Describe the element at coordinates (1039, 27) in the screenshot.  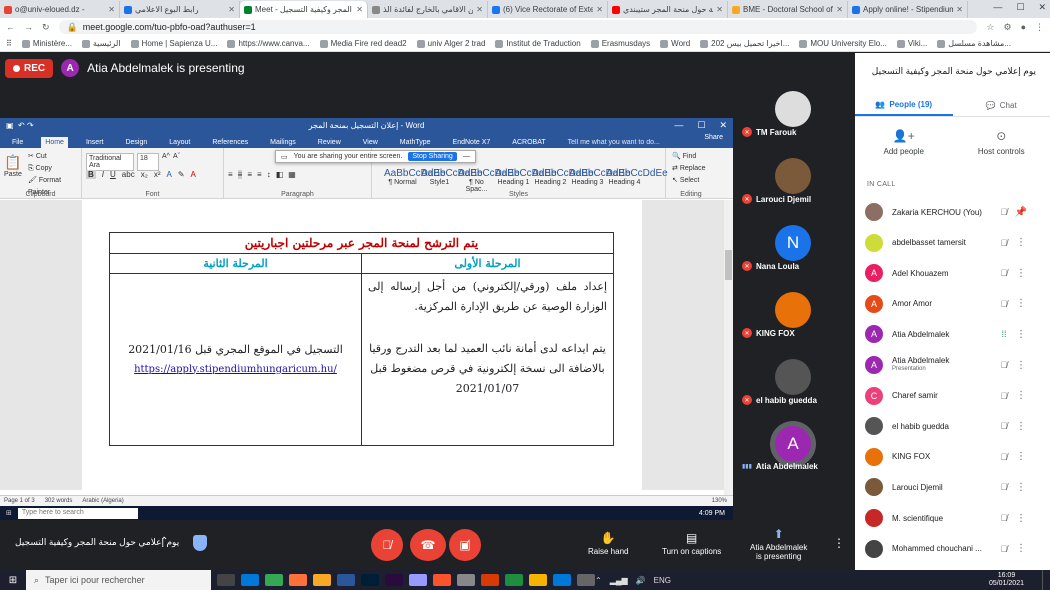
I see `menu-icon: ⋮` at that location.